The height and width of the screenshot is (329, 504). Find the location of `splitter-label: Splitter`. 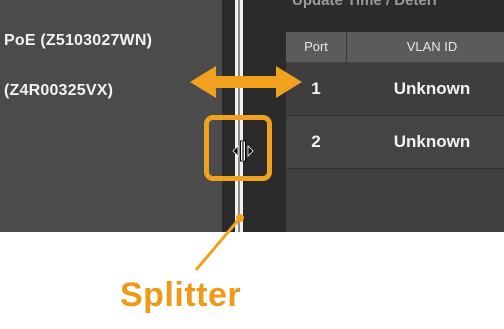

splitter-label: Splitter is located at coordinates (181, 295).